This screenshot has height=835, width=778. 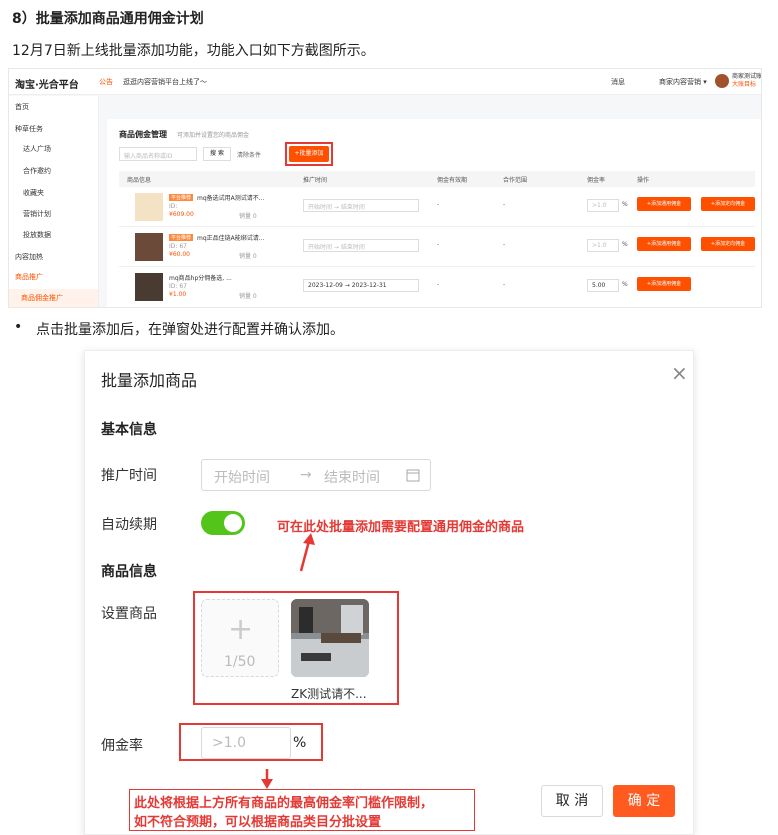 I want to click on bullet-text: 点击批量添加后，在弹窗处进行配置并确认添加。, so click(x=190, y=330).